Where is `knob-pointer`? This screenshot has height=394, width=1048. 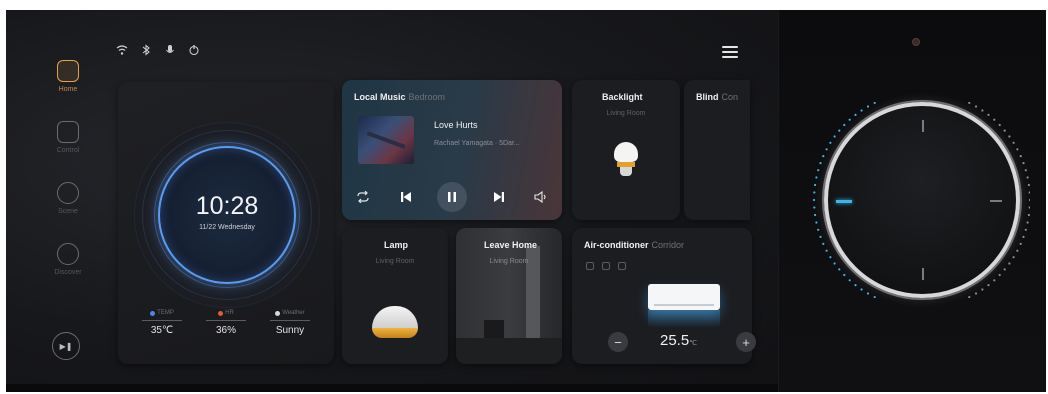
knob-pointer is located at coordinates (844, 201).